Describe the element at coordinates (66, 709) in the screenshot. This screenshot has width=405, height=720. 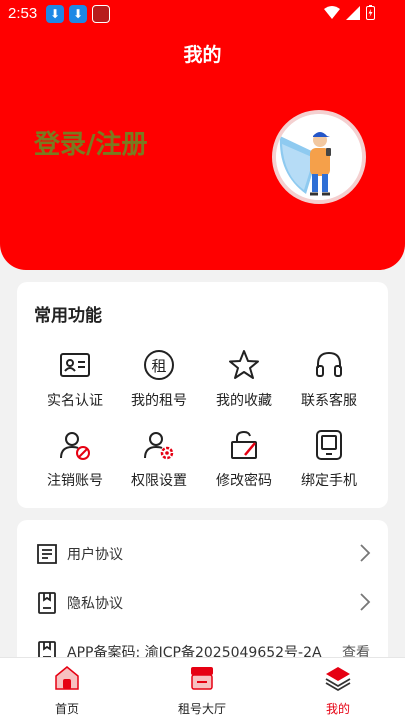
I see `tab-label: 首页` at that location.